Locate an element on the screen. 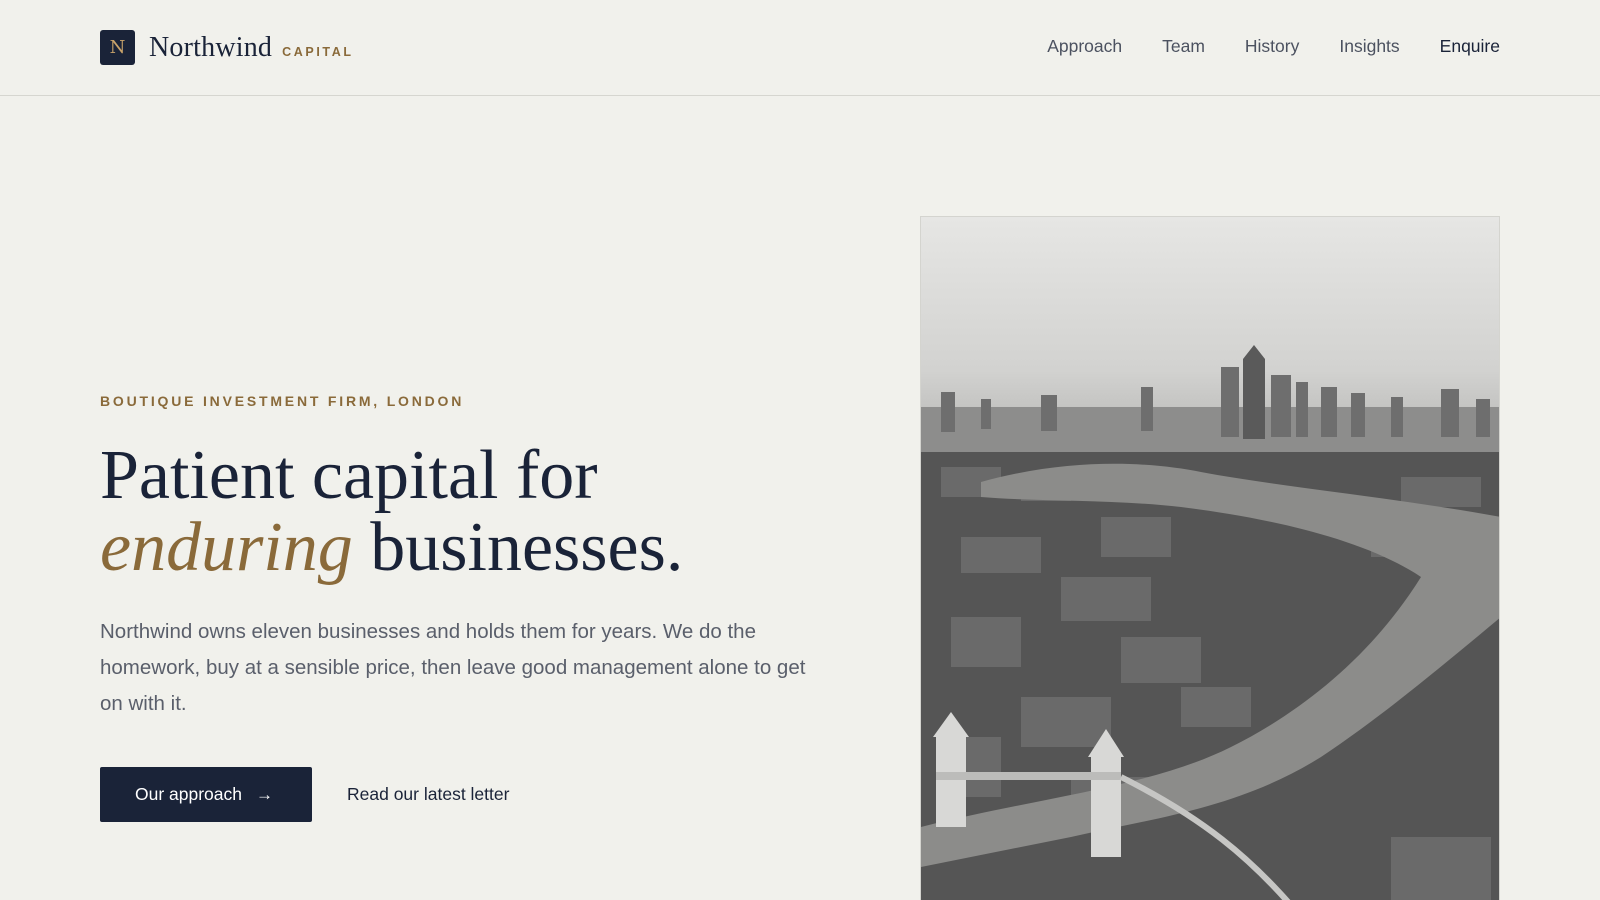 The height and width of the screenshot is (900, 1600). headline-line-2: businesses. is located at coordinates (518, 547).